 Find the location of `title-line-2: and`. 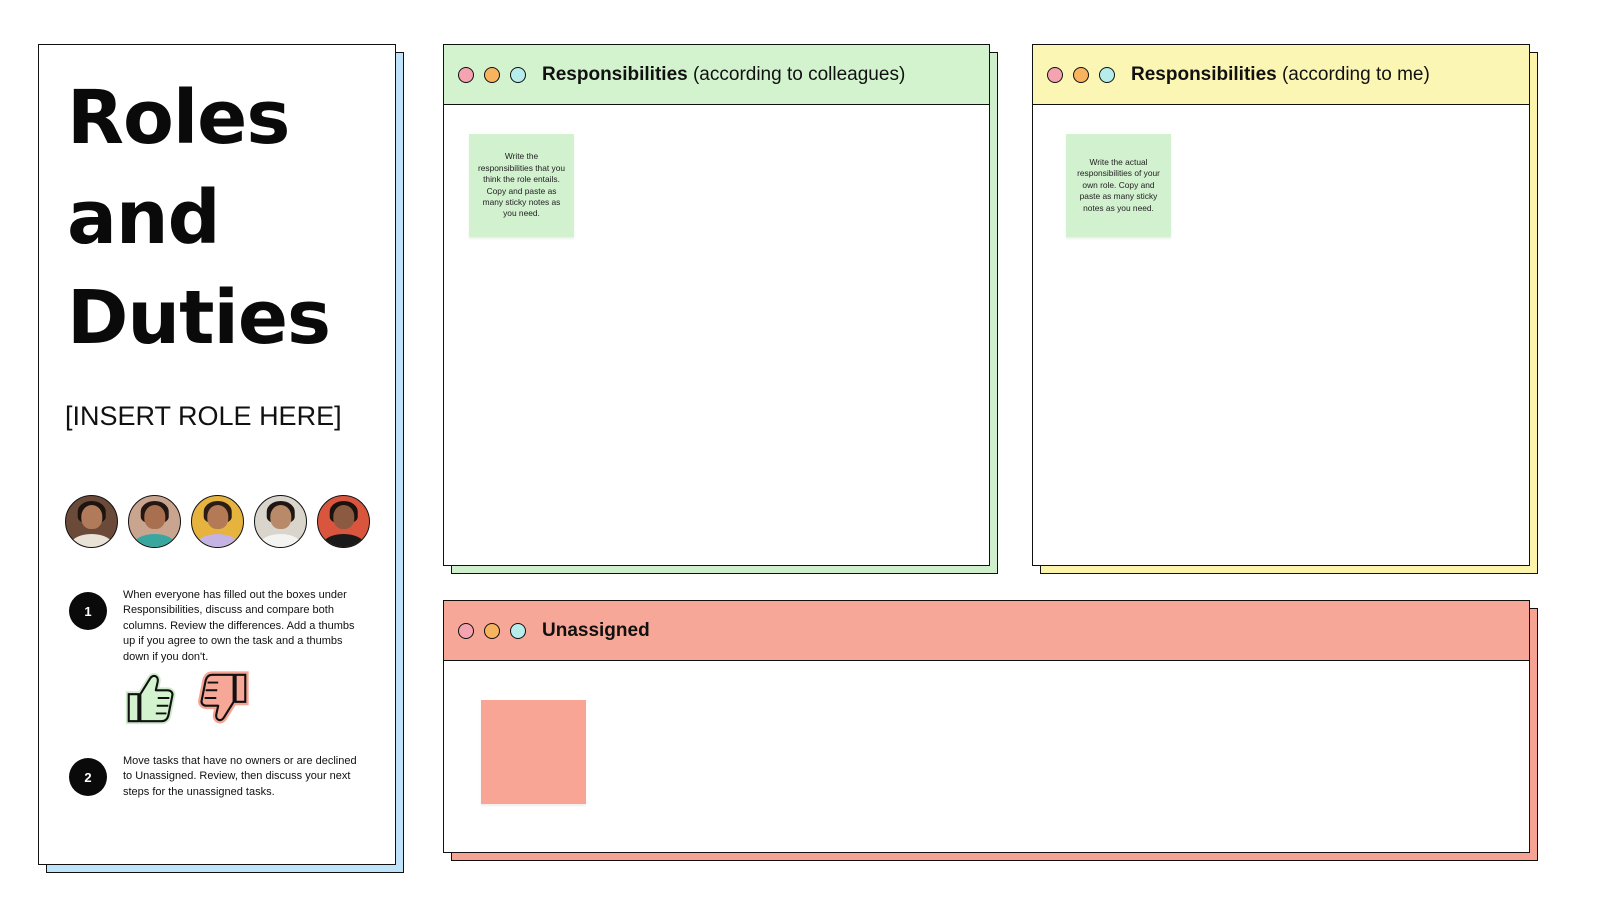

title-line-2: and is located at coordinates (144, 218).